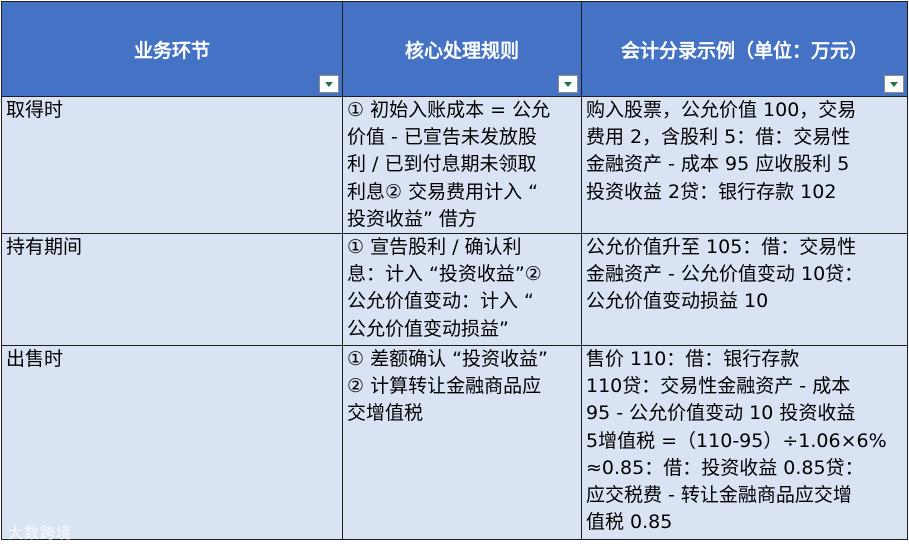 Image resolution: width=909 pixels, height=551 pixels. Describe the element at coordinates (721, 247) in the screenshot. I see `entry-line: 公允价值升至 105：借：交易性` at that location.